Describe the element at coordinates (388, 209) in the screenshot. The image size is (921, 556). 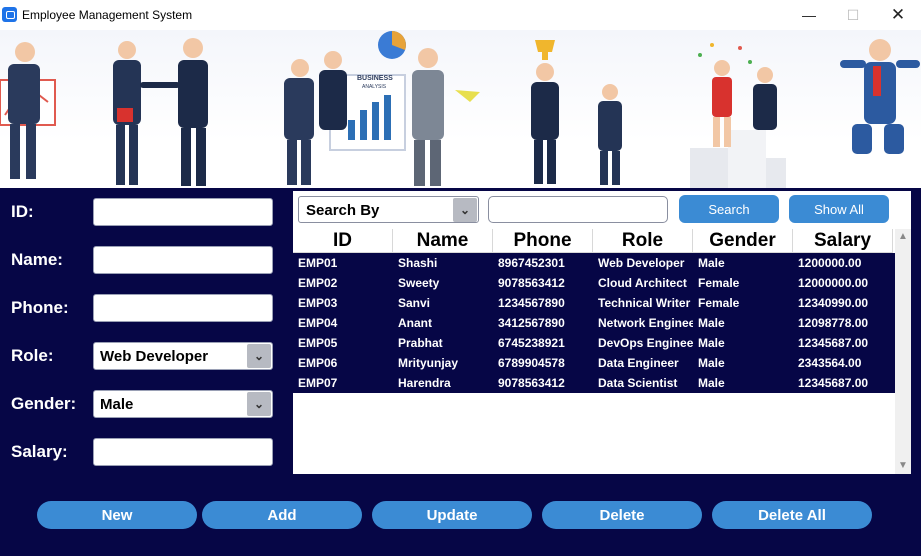
I see `search-by-select: Search By ⌄` at that location.